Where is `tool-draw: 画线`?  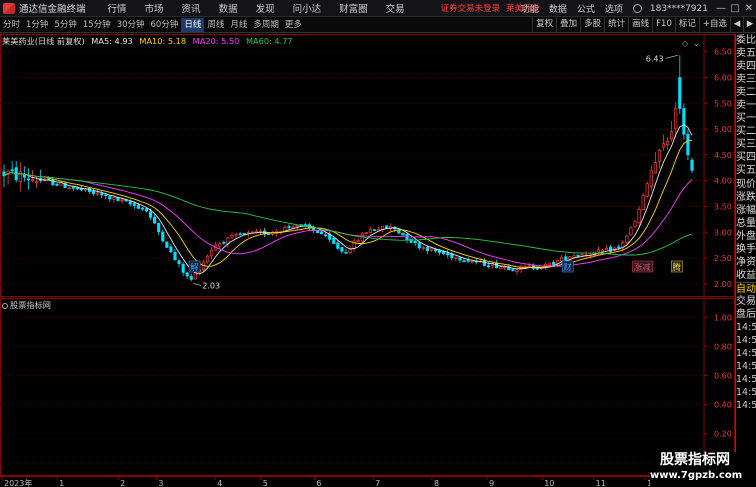 tool-draw: 画线 is located at coordinates (640, 24).